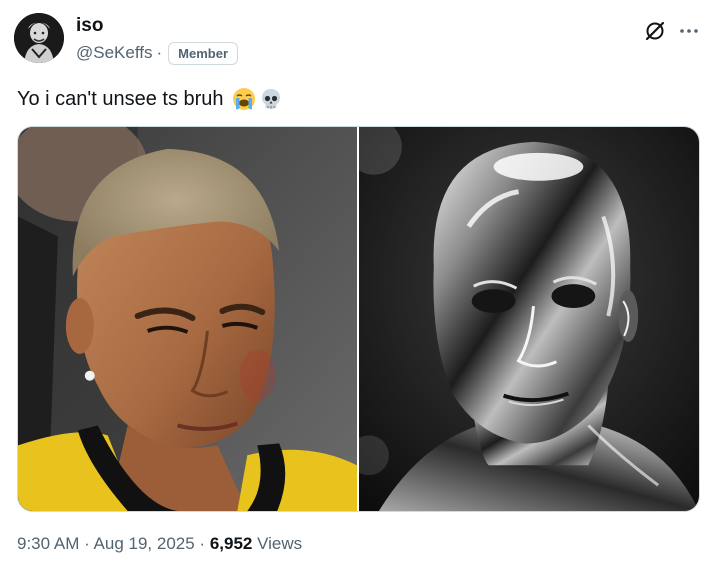 This screenshot has height=573, width=716. What do you see at coordinates (48, 543) in the screenshot?
I see `post-time: 9:30 AM` at bounding box center [48, 543].